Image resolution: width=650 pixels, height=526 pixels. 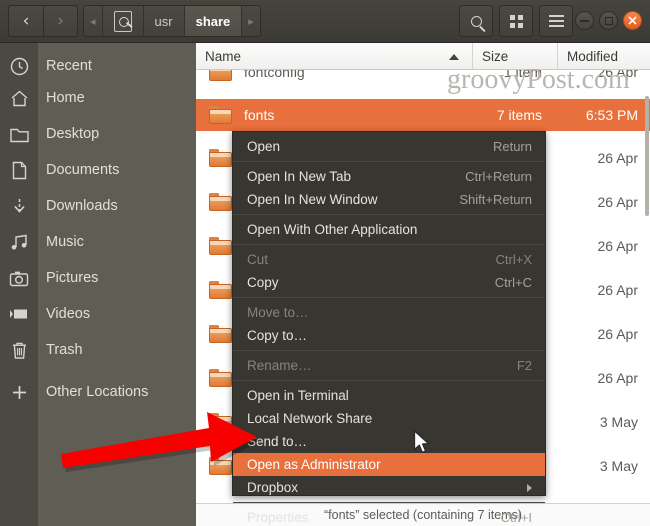 I want to click on chevron-right-icon: ›, so click(x=60, y=20).